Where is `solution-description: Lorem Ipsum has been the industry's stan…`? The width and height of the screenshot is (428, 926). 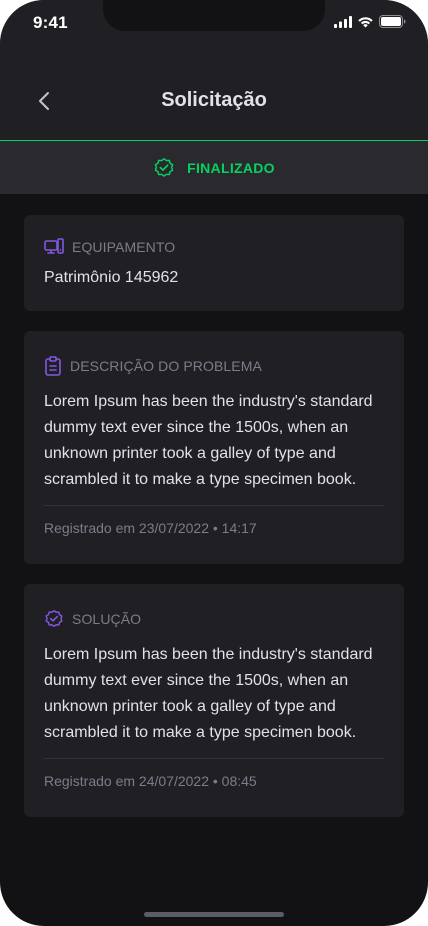
solution-description: Lorem Ipsum has been the industry's stan… is located at coordinates (208, 693).